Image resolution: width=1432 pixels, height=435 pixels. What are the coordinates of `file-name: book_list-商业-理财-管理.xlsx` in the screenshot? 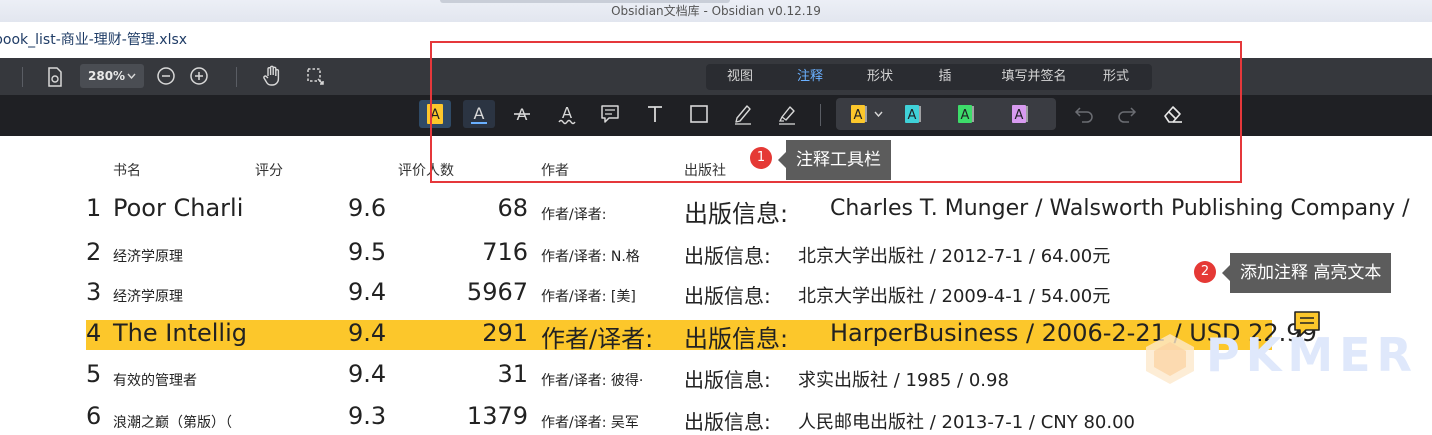 It's located at (93, 40).